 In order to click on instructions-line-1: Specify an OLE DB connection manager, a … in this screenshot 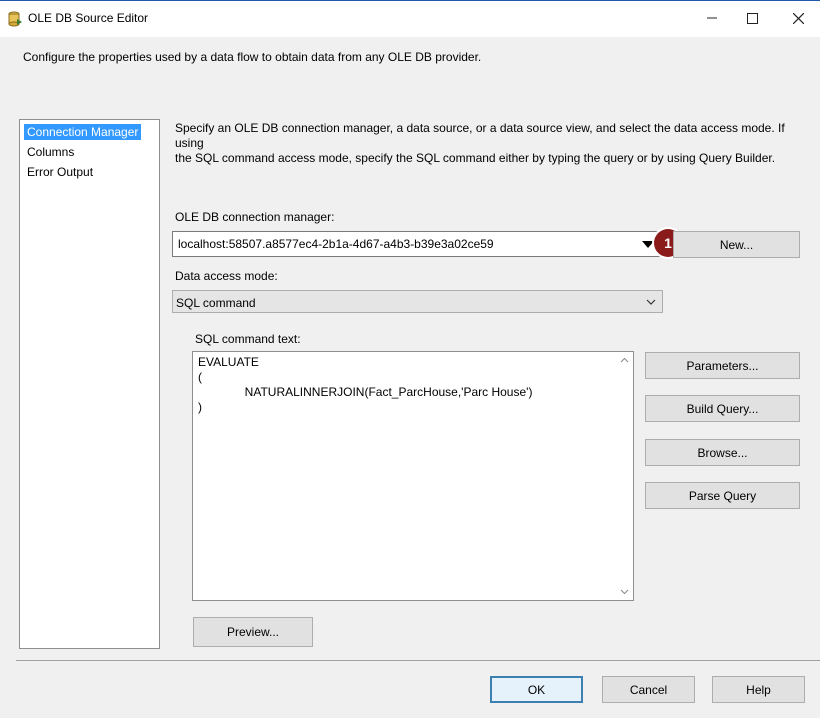, I will do `click(480, 135)`.